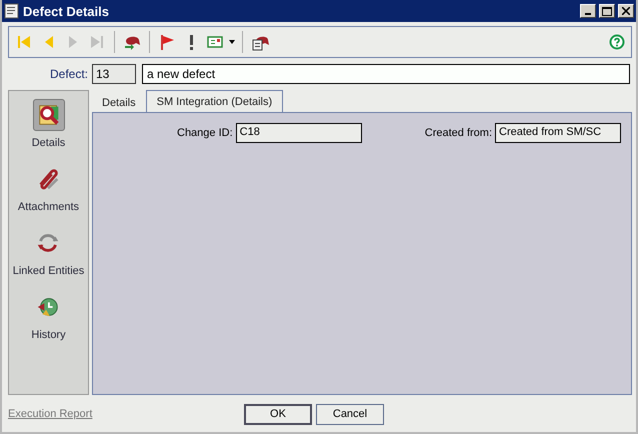 The height and width of the screenshot is (434, 638). Describe the element at coordinates (558, 133) in the screenshot. I see `input-field: Created from SM/SC` at that location.